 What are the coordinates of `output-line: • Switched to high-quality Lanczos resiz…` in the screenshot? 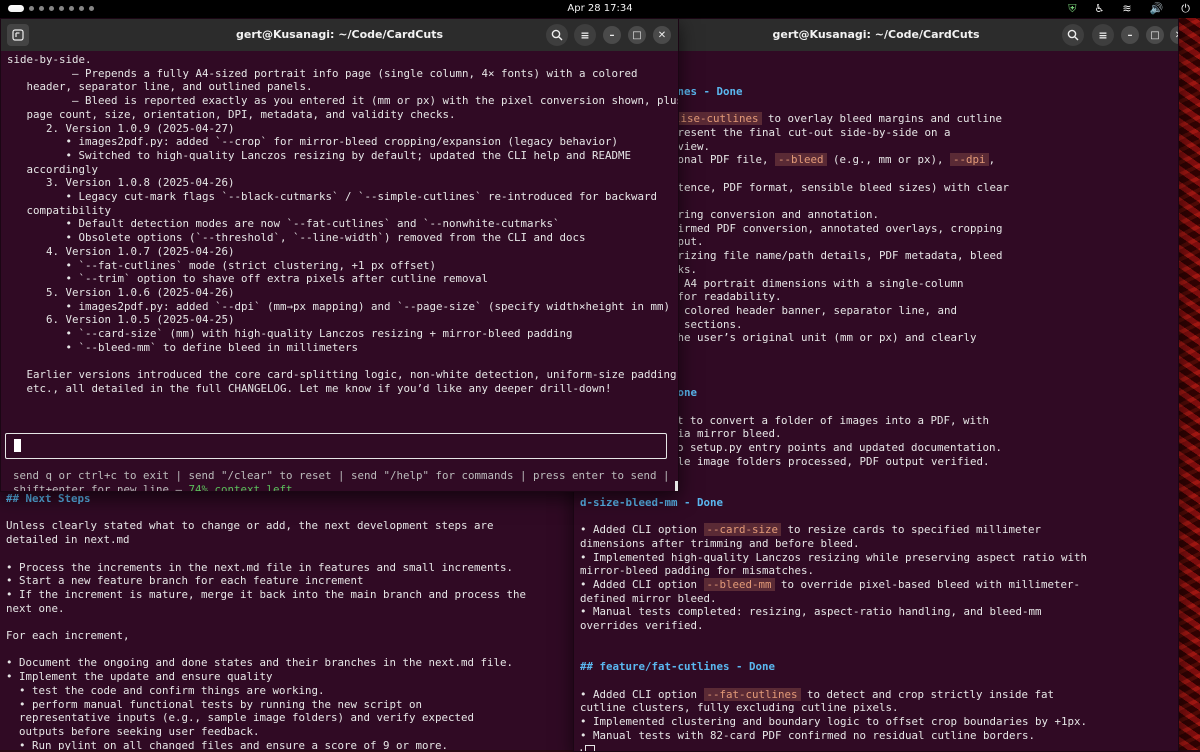 It's located at (319, 155).